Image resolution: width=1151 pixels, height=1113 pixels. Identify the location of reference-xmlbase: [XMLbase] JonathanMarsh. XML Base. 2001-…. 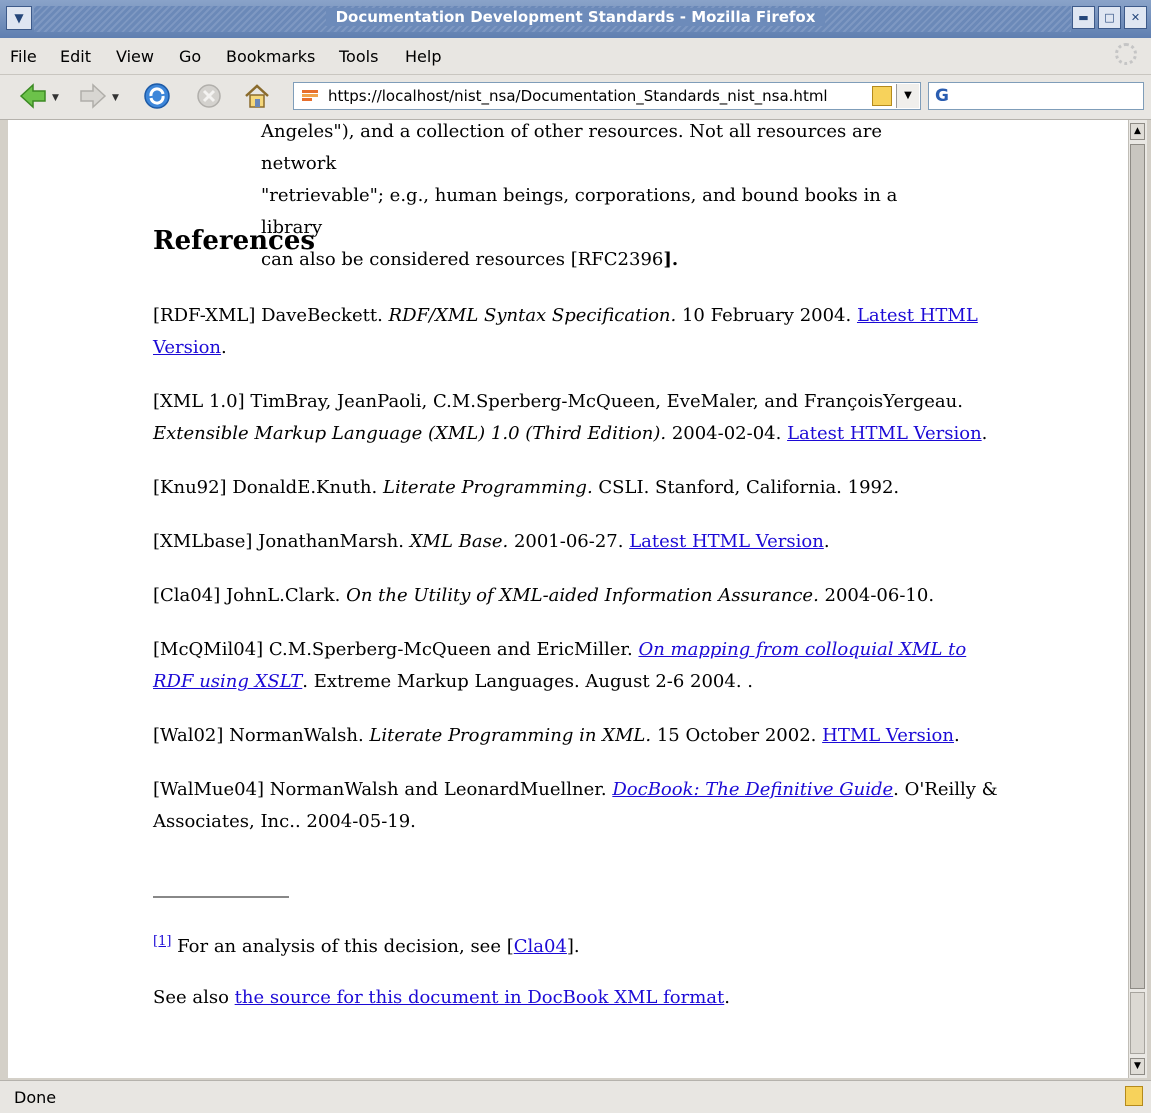
(491, 541).